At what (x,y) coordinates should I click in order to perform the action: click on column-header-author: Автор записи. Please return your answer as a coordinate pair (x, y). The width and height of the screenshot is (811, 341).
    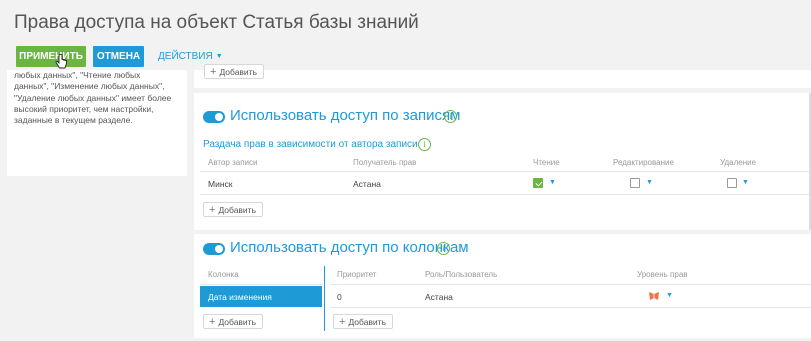
    Looking at the image, I should click on (233, 162).